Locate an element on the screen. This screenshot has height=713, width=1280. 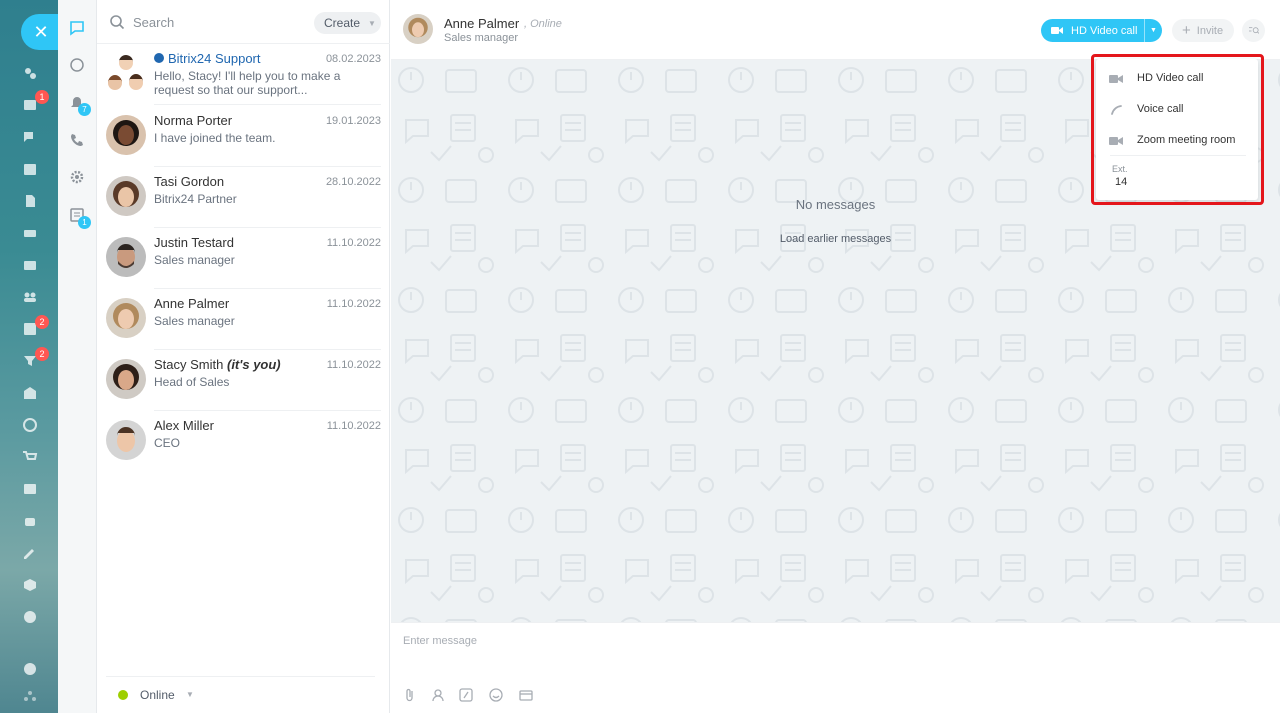
chat-name: Alex Miller is located at coordinates (184, 425).